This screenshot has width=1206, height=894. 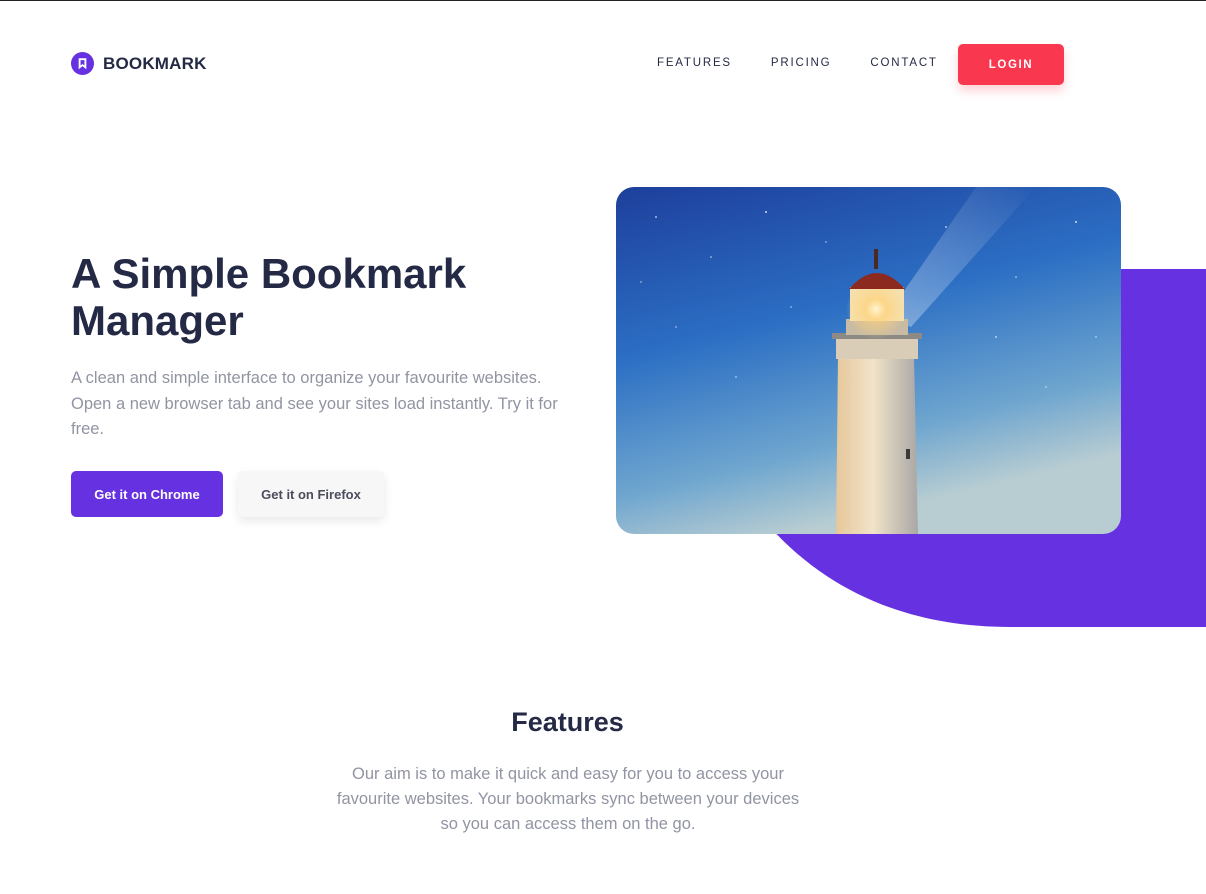 I want to click on features-title: Features, so click(x=567, y=722).